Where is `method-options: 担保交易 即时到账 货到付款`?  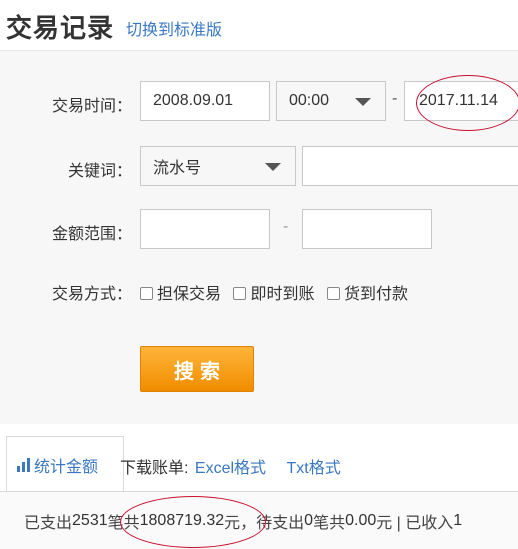
method-options: 担保交易 即时到账 货到付款 is located at coordinates (278, 292).